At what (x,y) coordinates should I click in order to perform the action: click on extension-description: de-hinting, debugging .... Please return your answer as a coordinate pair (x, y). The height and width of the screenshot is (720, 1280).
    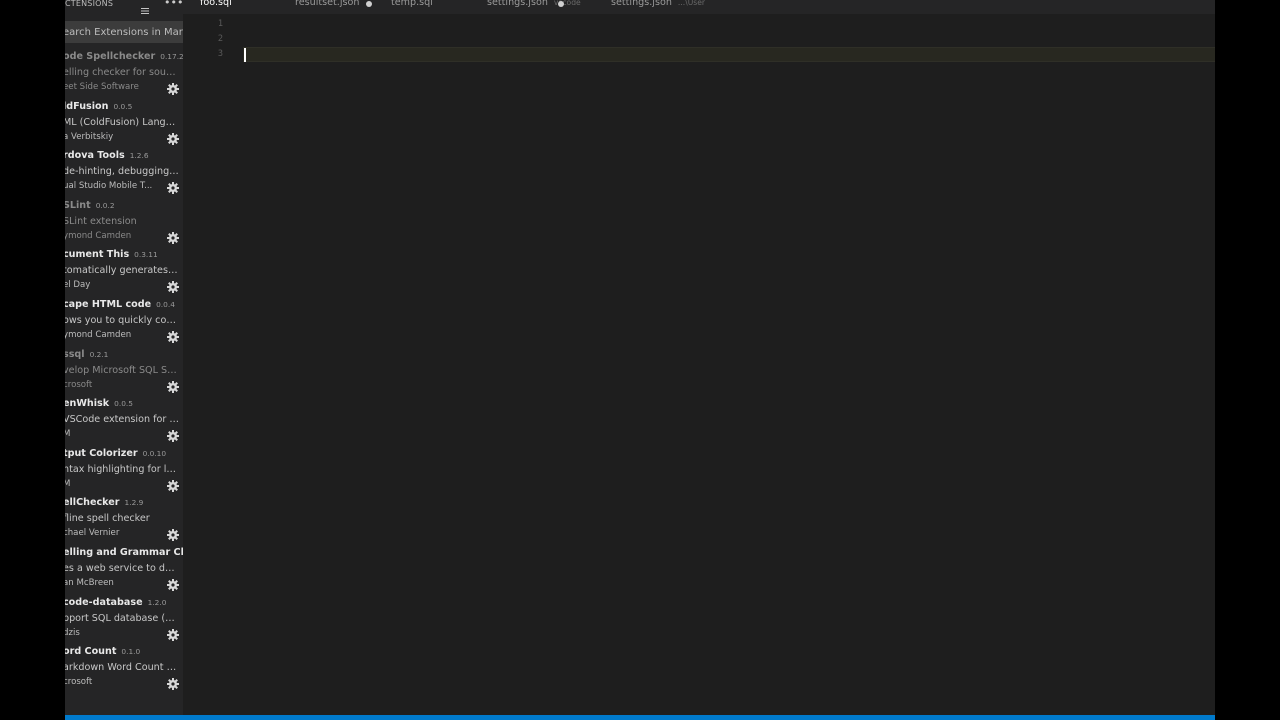
    Looking at the image, I should click on (122, 172).